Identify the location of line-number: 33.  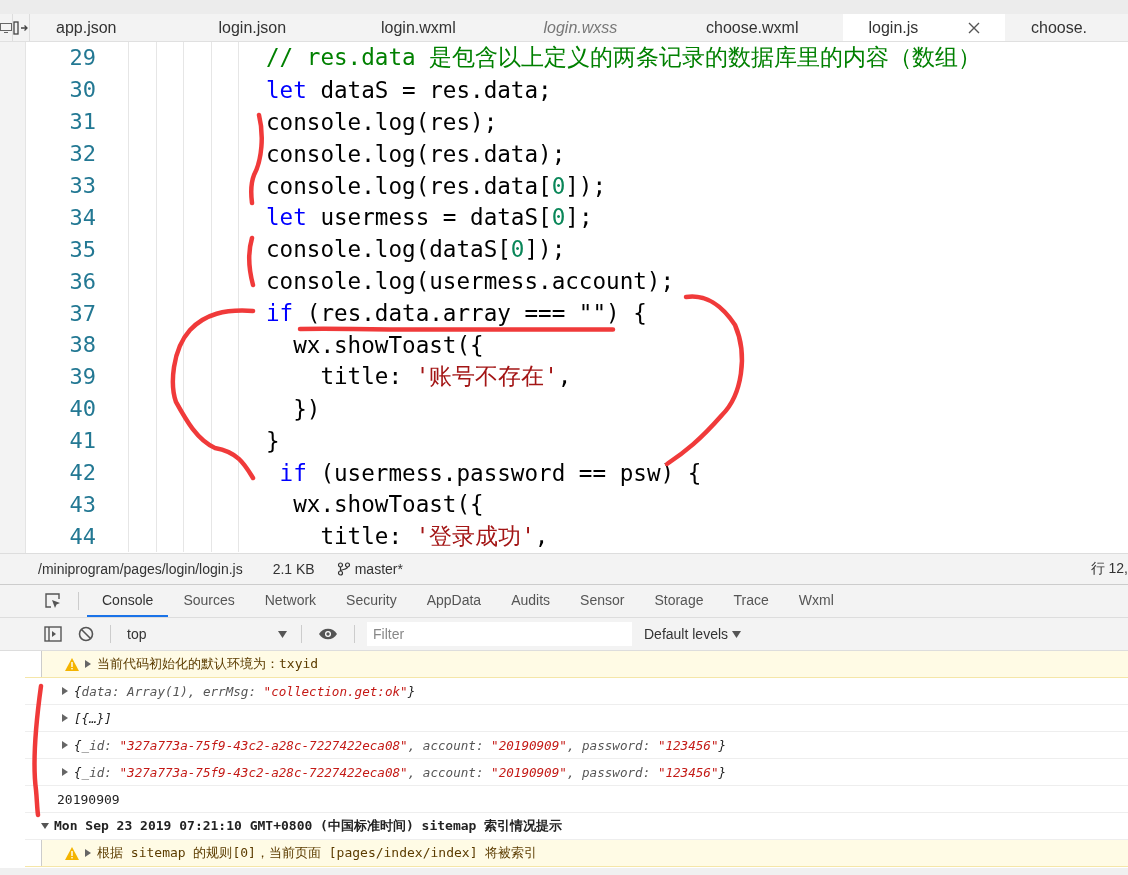
(82, 185).